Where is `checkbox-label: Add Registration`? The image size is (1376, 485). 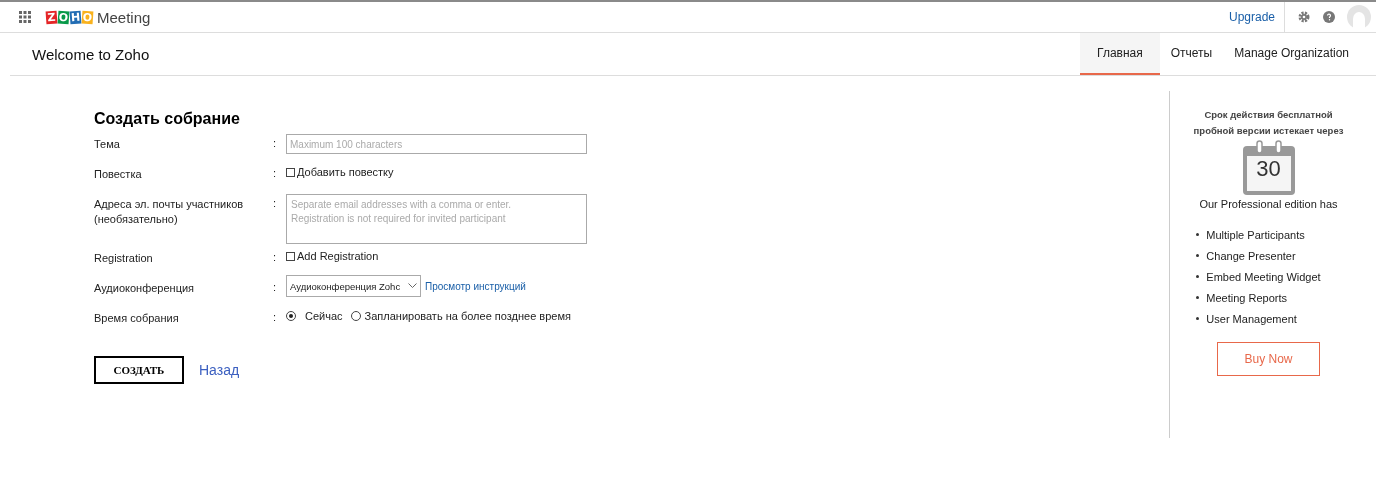
checkbox-label: Add Registration is located at coordinates (338, 256).